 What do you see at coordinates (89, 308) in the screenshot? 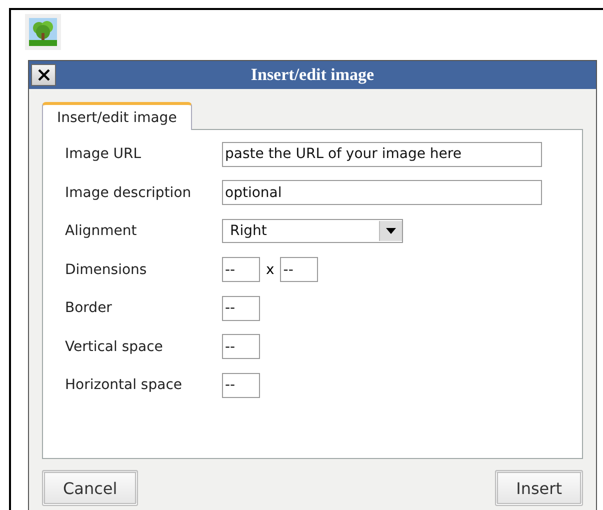
I see `field-label: Border` at bounding box center [89, 308].